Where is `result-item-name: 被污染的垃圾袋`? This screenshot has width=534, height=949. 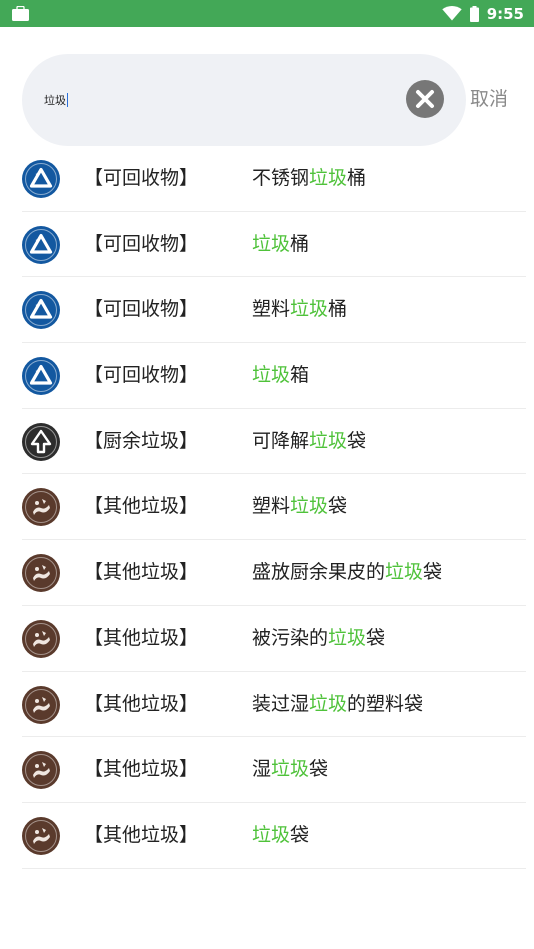
result-item-name: 被污染的垃圾袋 is located at coordinates (318, 638).